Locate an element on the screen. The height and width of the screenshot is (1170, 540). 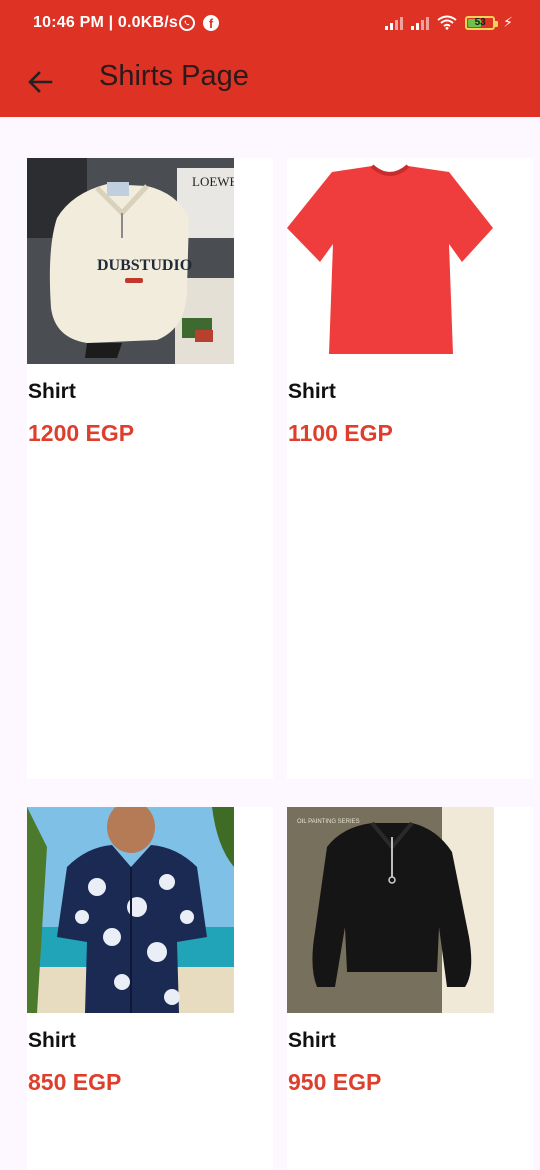
product-card: OIL PAINTING SERIES Shirt 950 EGP is located at coordinates (410, 988).